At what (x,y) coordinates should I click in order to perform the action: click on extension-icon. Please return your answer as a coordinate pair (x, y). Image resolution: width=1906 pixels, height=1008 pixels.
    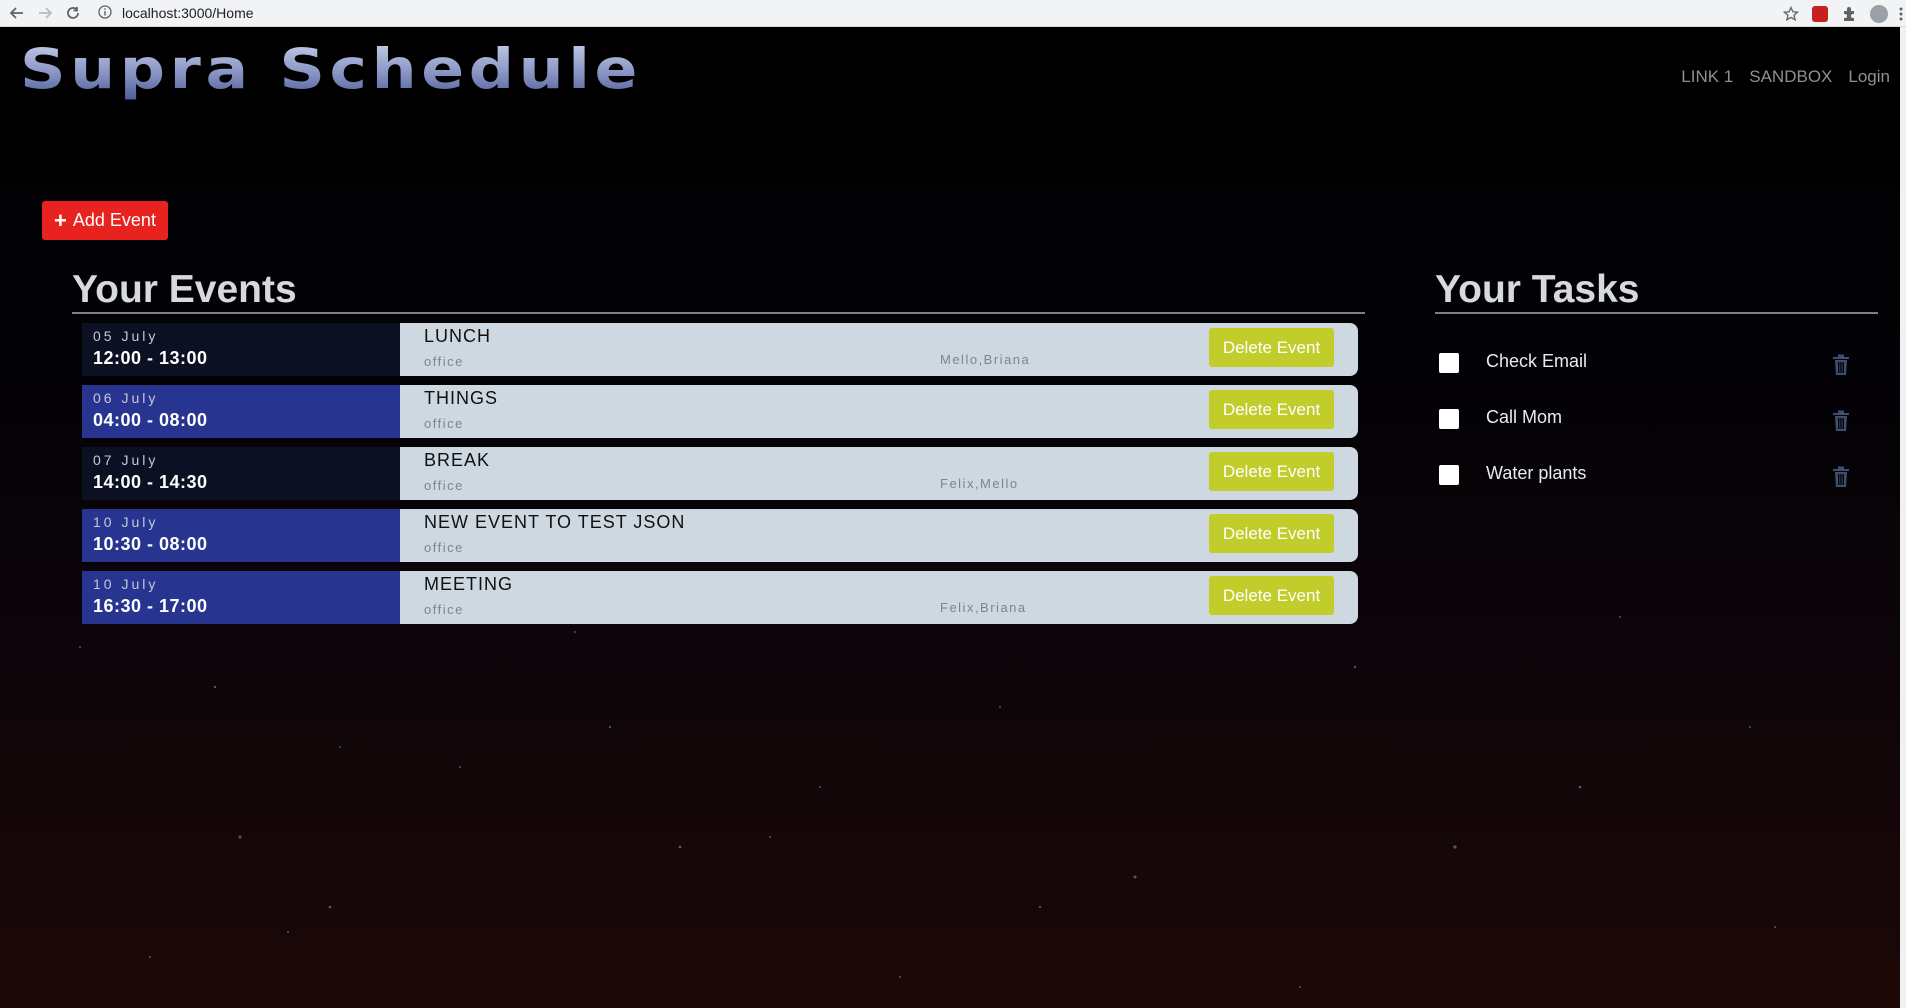
    Looking at the image, I should click on (1820, 13).